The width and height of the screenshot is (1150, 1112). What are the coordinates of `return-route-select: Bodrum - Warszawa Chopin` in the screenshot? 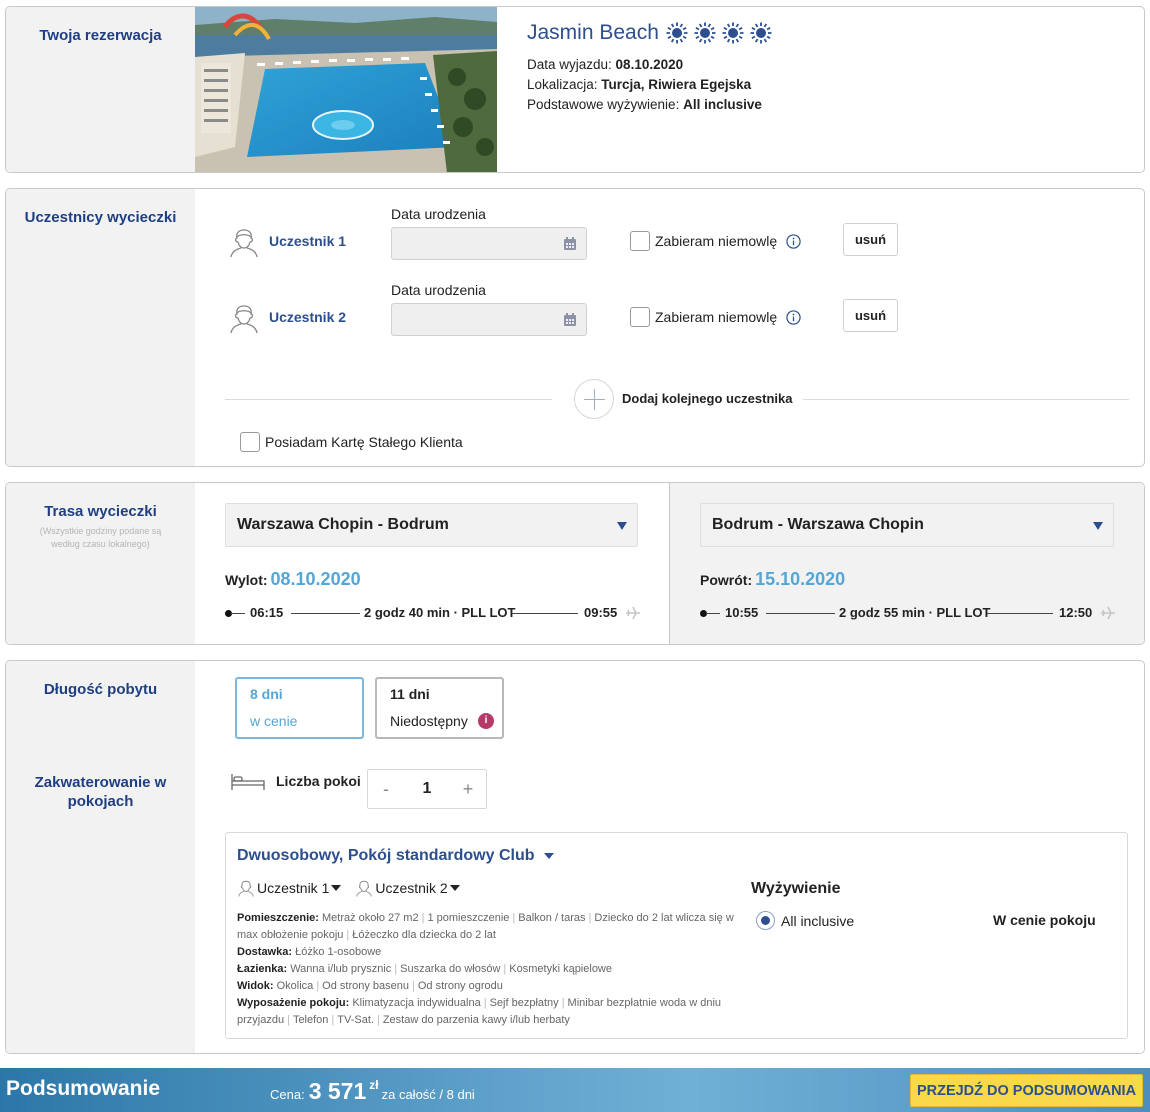 It's located at (907, 525).